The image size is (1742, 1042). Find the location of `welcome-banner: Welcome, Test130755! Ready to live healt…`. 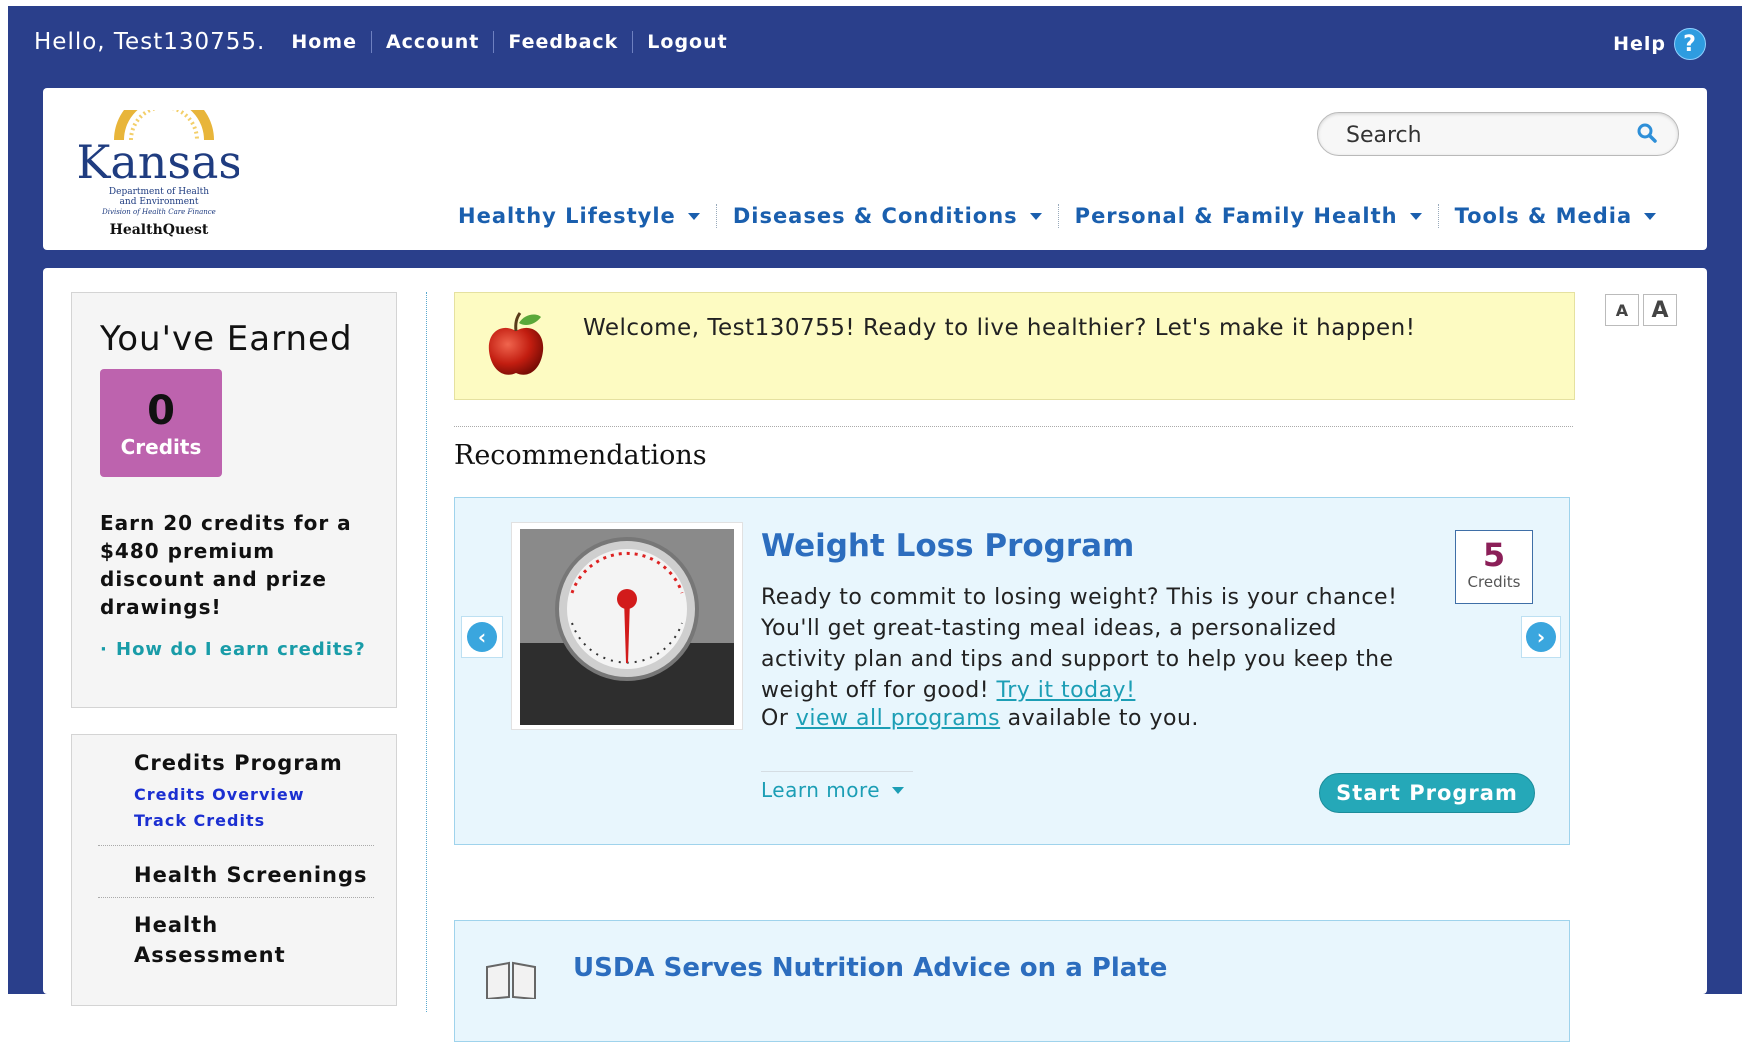

welcome-banner: Welcome, Test130755! Ready to live healt… is located at coordinates (1014, 346).